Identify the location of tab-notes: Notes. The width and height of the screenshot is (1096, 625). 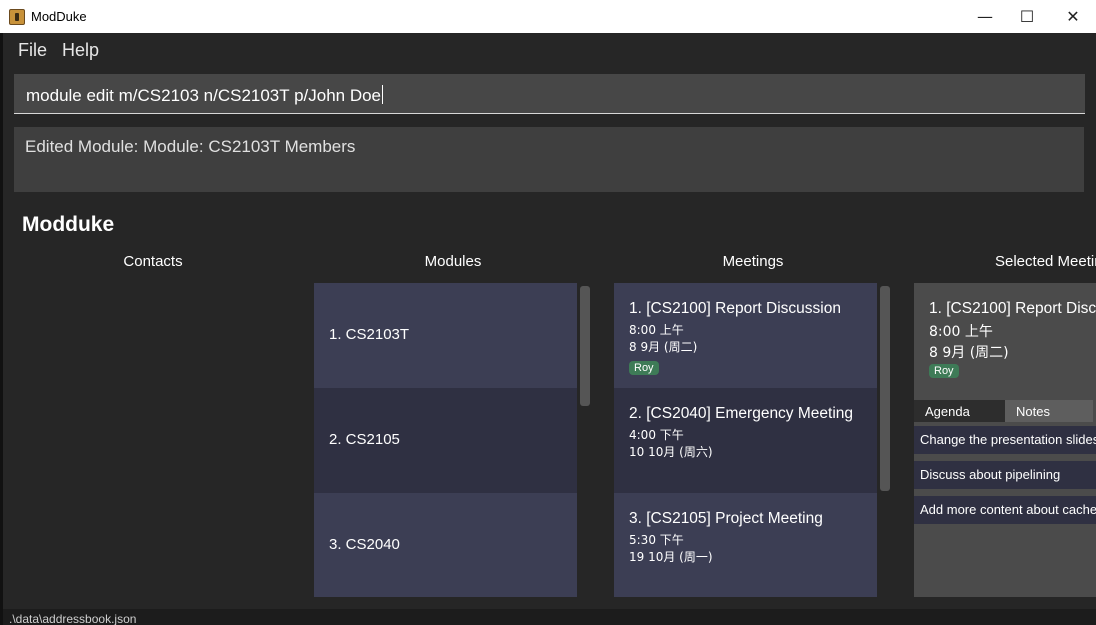
(1049, 411).